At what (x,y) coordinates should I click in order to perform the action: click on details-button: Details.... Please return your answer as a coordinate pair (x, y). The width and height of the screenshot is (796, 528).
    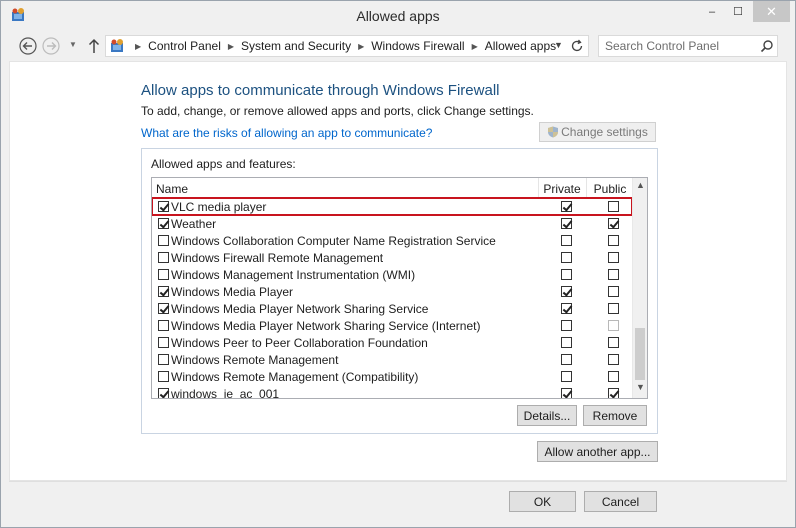
    Looking at the image, I should click on (547, 415).